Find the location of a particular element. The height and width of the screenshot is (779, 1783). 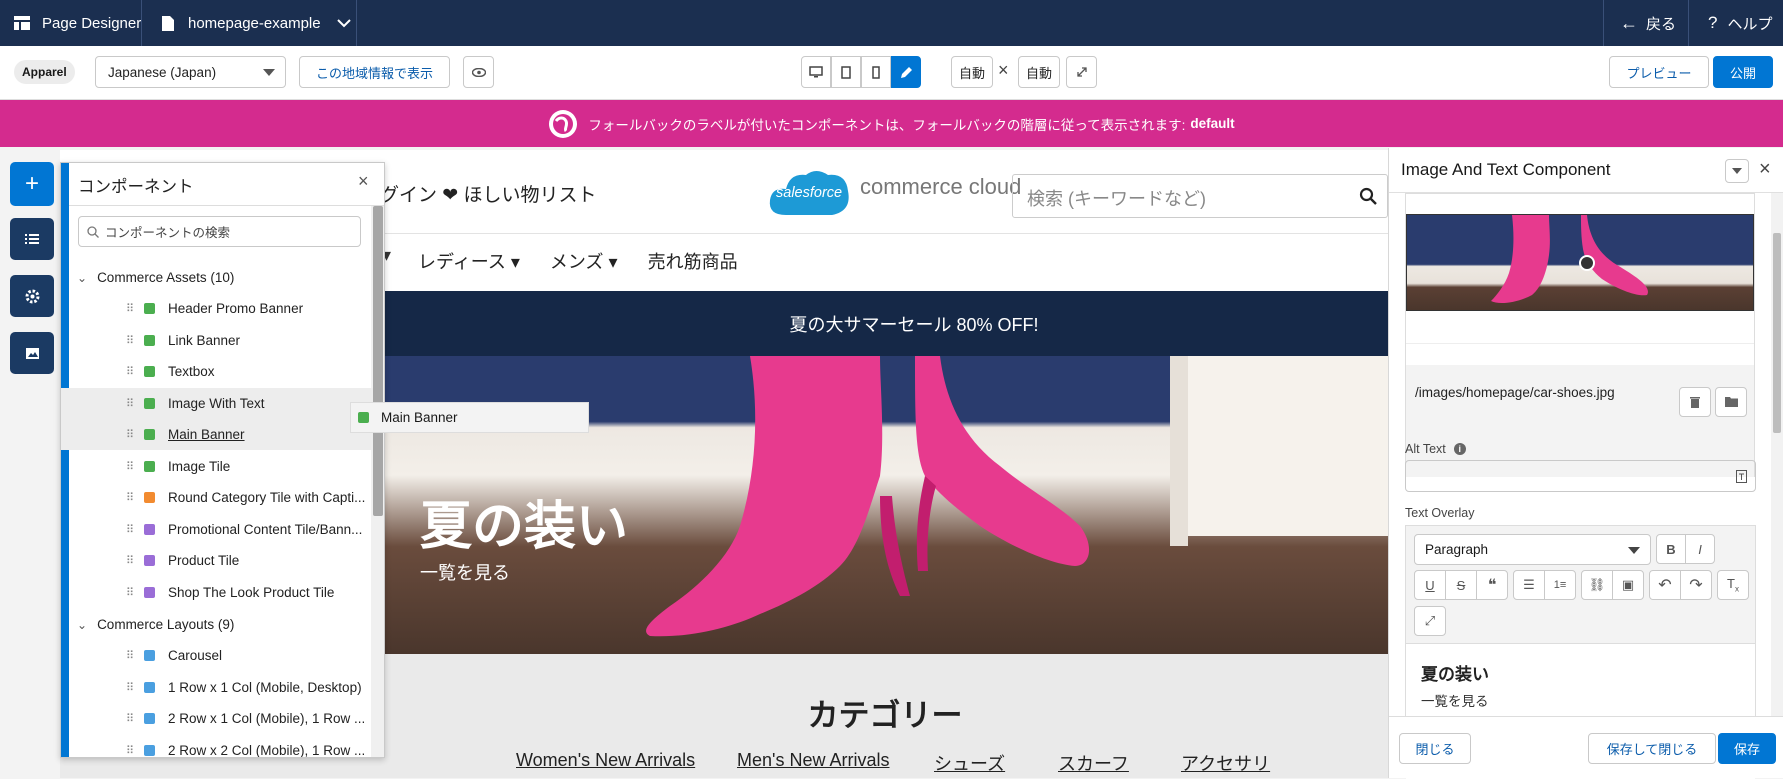

link-button: ⛓ is located at coordinates (1597, 585).